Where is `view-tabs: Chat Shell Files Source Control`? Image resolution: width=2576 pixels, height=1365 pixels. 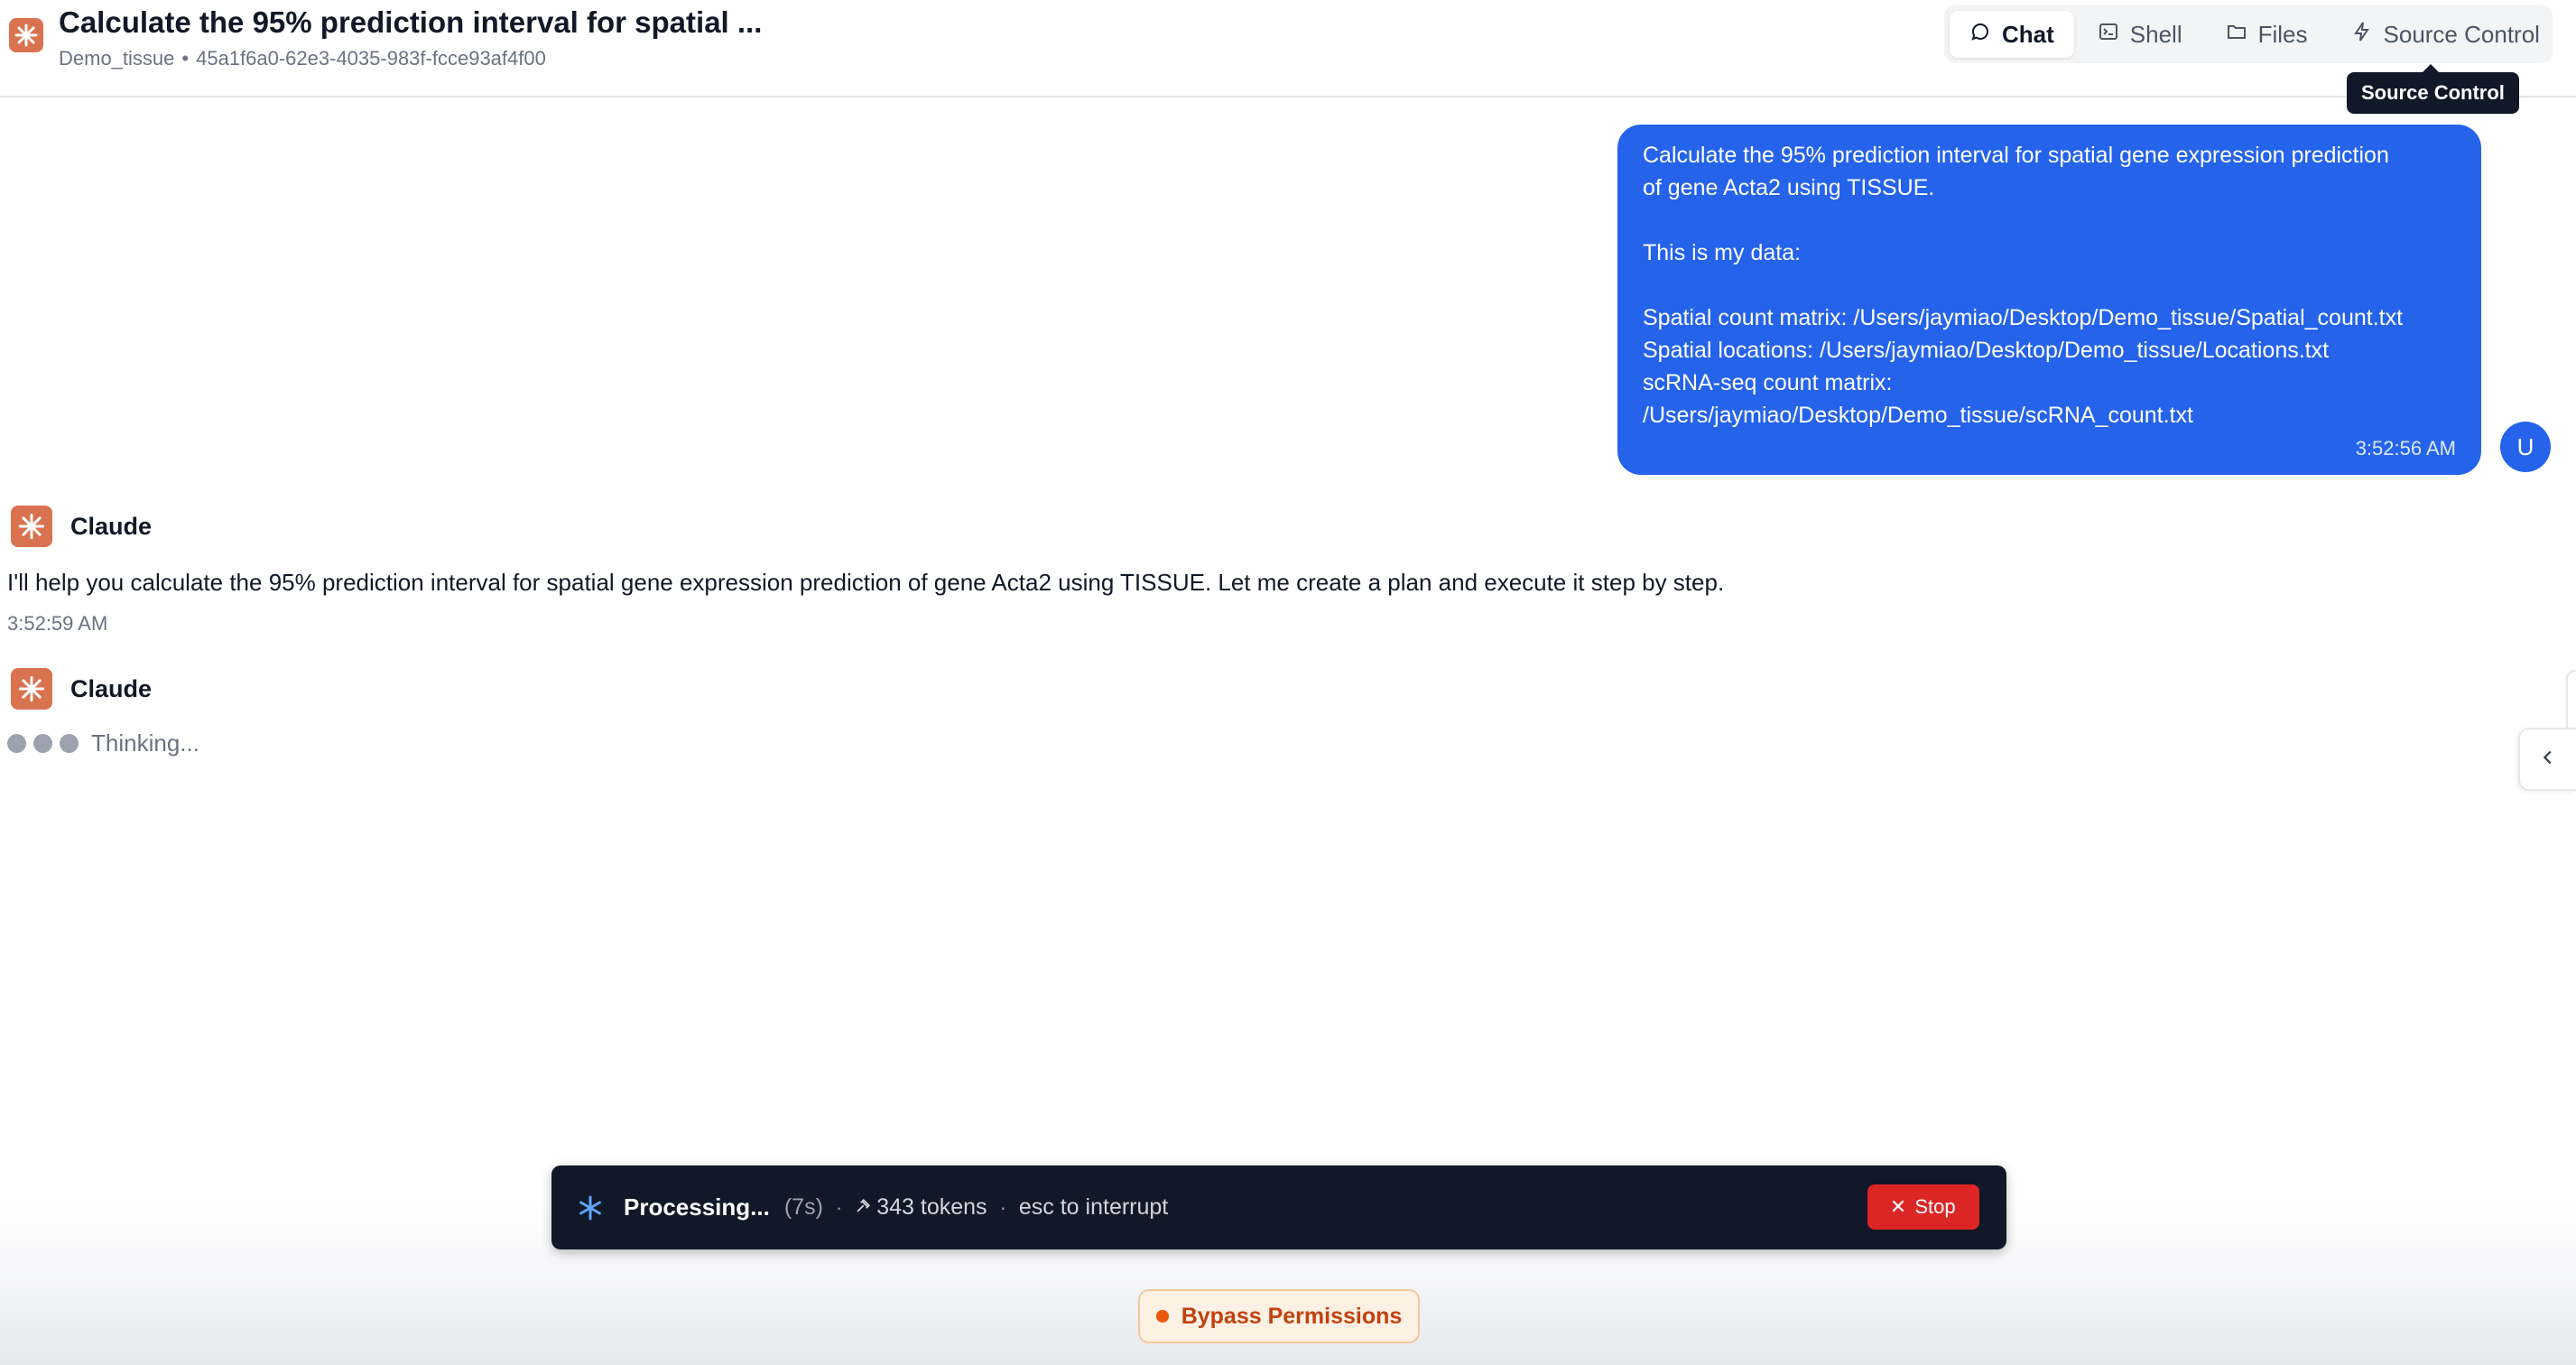
view-tabs: Chat Shell Files Source Control is located at coordinates (2248, 34).